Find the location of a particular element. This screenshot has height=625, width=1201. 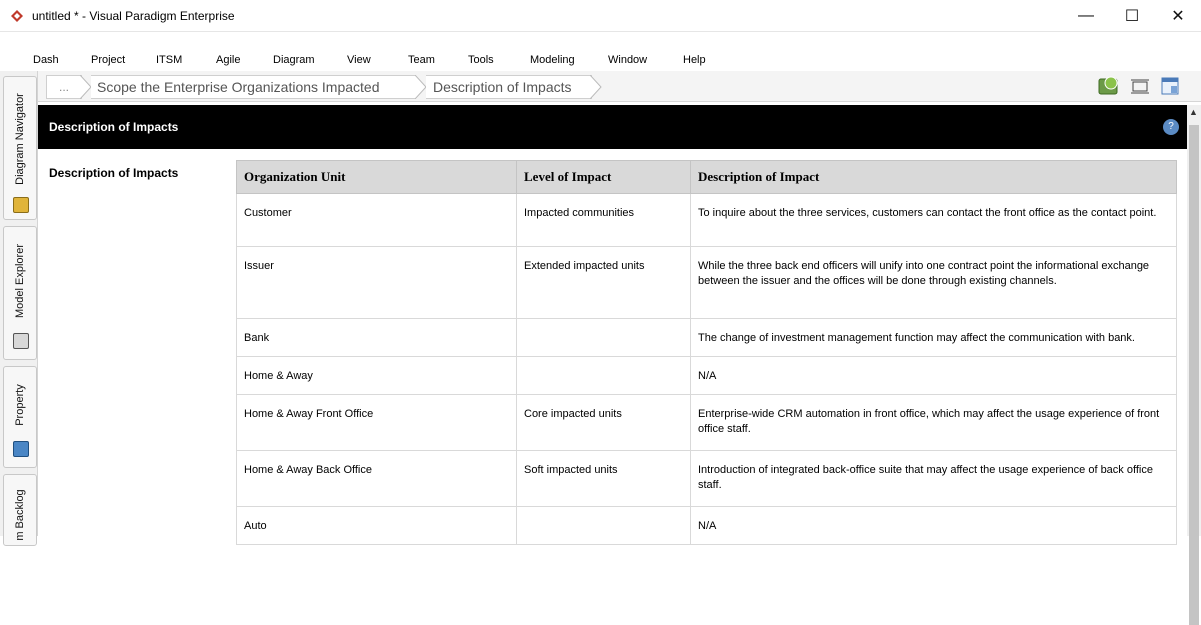

dock-tab-backlog: m Backlog is located at coordinates (20, 510).